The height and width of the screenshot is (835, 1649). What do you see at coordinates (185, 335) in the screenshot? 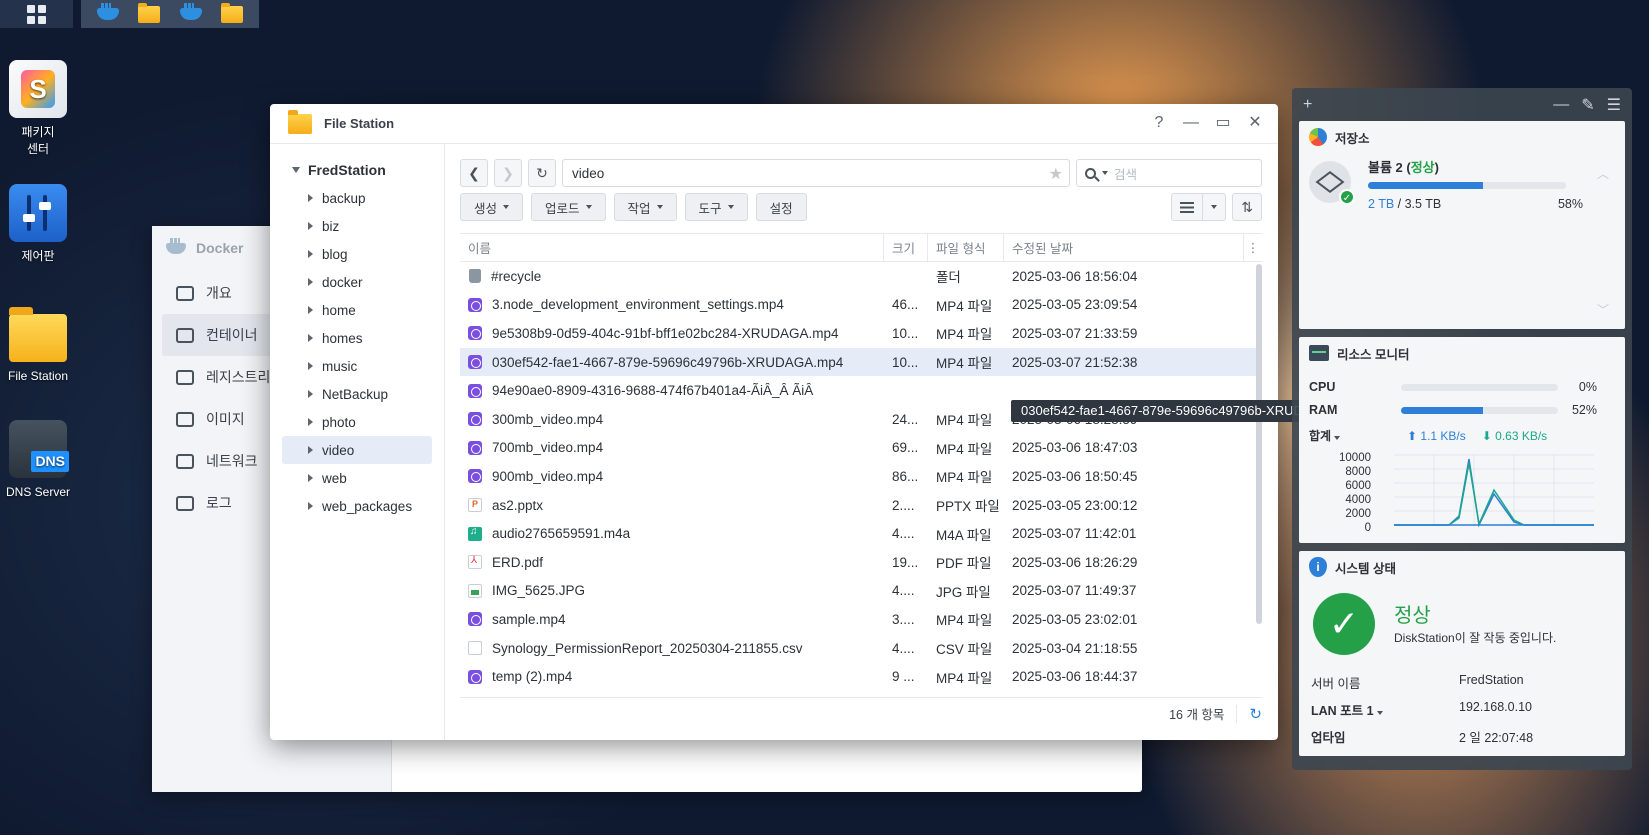
I see `container-icon` at bounding box center [185, 335].